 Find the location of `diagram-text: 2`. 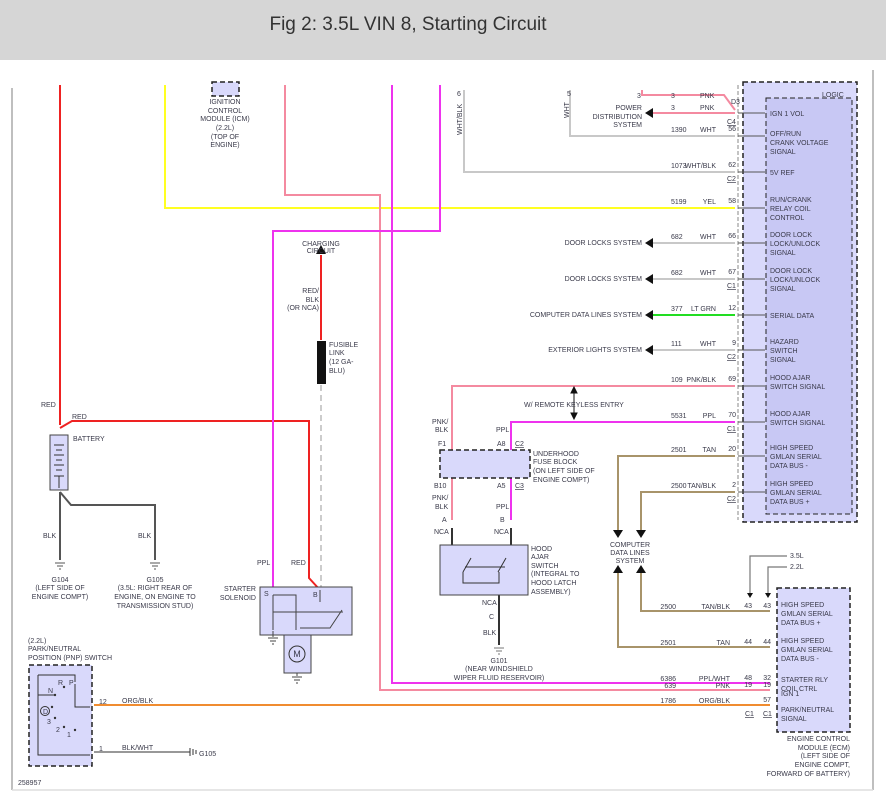

diagram-text: 2 is located at coordinates (734, 485).